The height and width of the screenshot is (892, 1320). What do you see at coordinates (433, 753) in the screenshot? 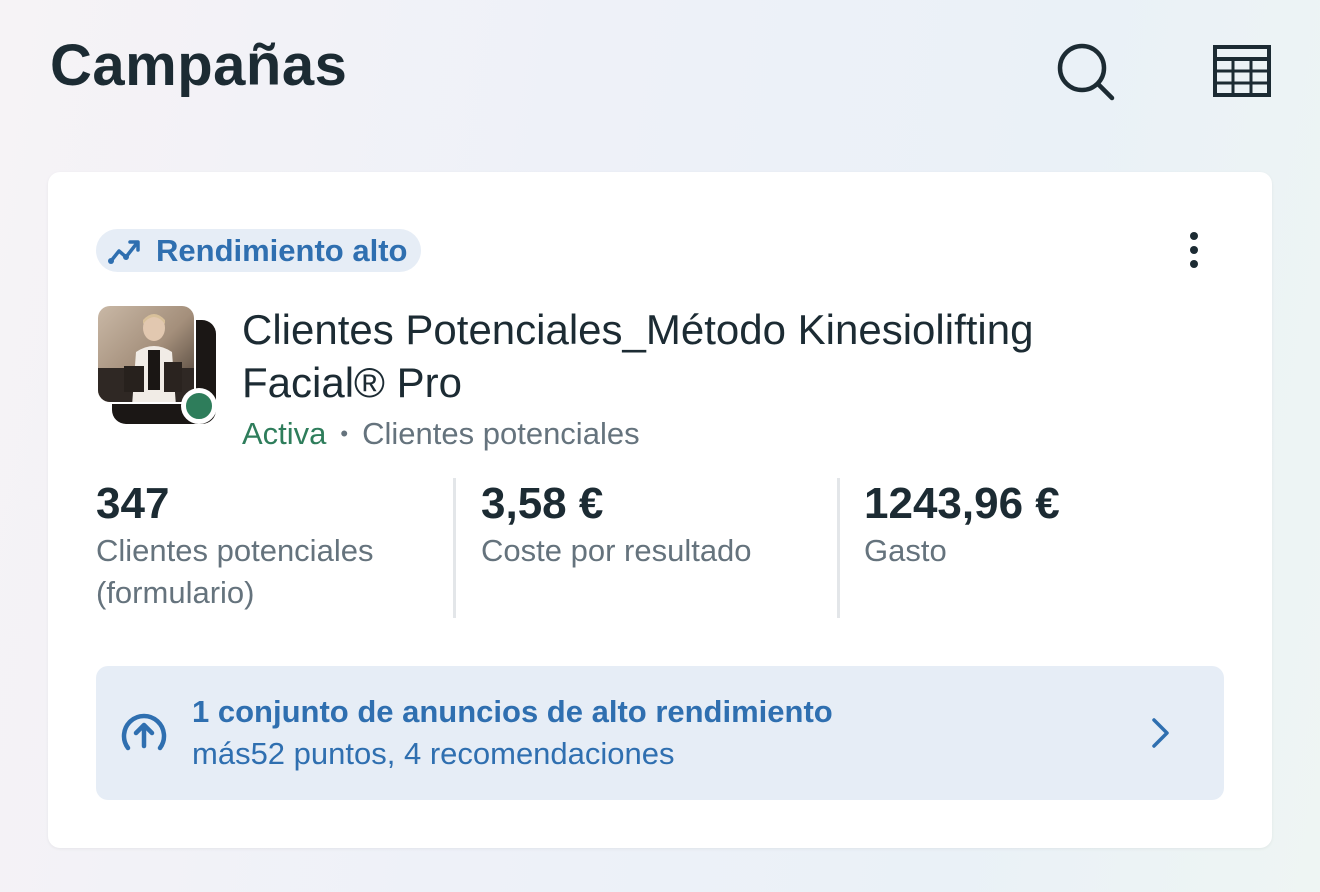
I see `recommendation-subtitle: más52 puntos, 4 recomendaciones` at bounding box center [433, 753].